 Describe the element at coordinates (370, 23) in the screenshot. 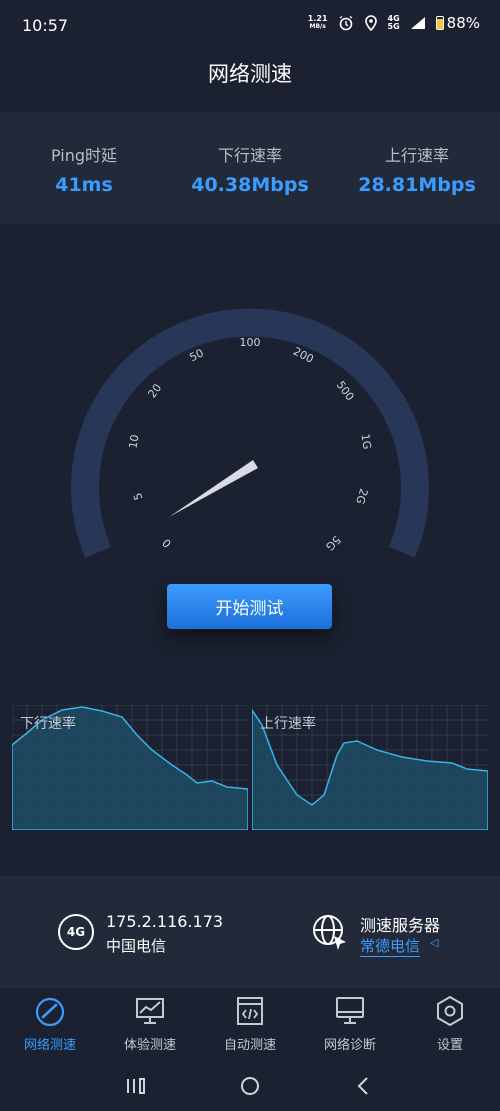

I see `location-icon` at that location.